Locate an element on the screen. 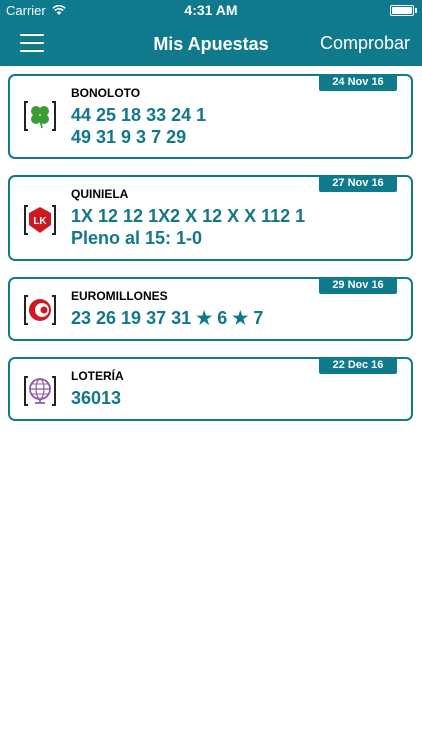 The image size is (422, 750). svg-text: LK is located at coordinates (40, 221).